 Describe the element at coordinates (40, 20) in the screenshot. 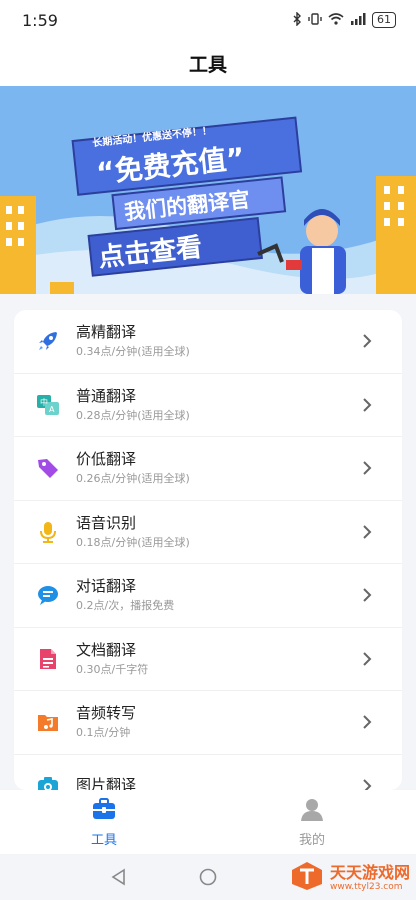

I see `status-time: 1:59` at that location.